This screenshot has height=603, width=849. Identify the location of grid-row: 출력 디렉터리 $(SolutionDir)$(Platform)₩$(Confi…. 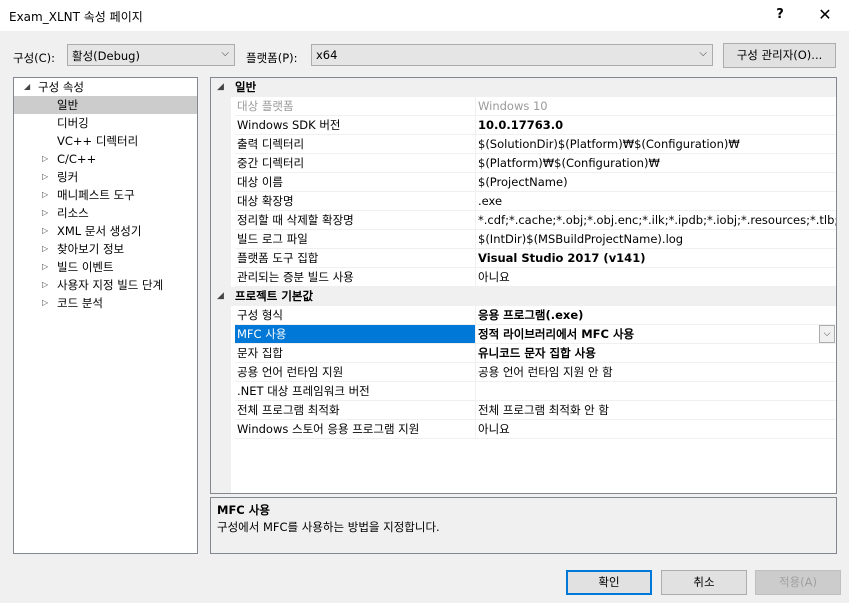
(523, 144).